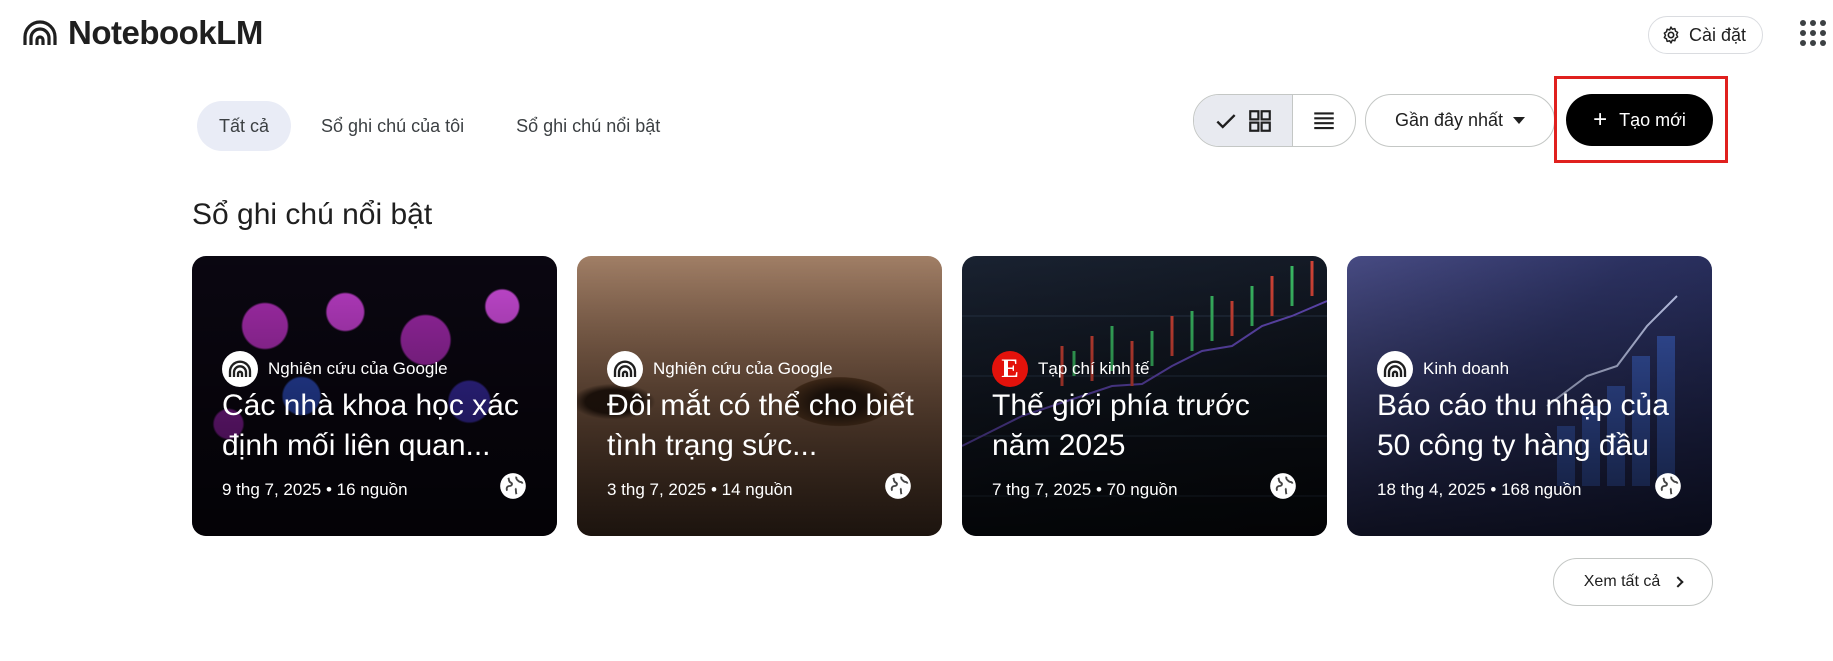 Image resolution: width=1833 pixels, height=661 pixels. What do you see at coordinates (1479, 489) in the screenshot?
I see `card-meta: 18 thg 4, 2025 • 168 nguồn` at bounding box center [1479, 489].